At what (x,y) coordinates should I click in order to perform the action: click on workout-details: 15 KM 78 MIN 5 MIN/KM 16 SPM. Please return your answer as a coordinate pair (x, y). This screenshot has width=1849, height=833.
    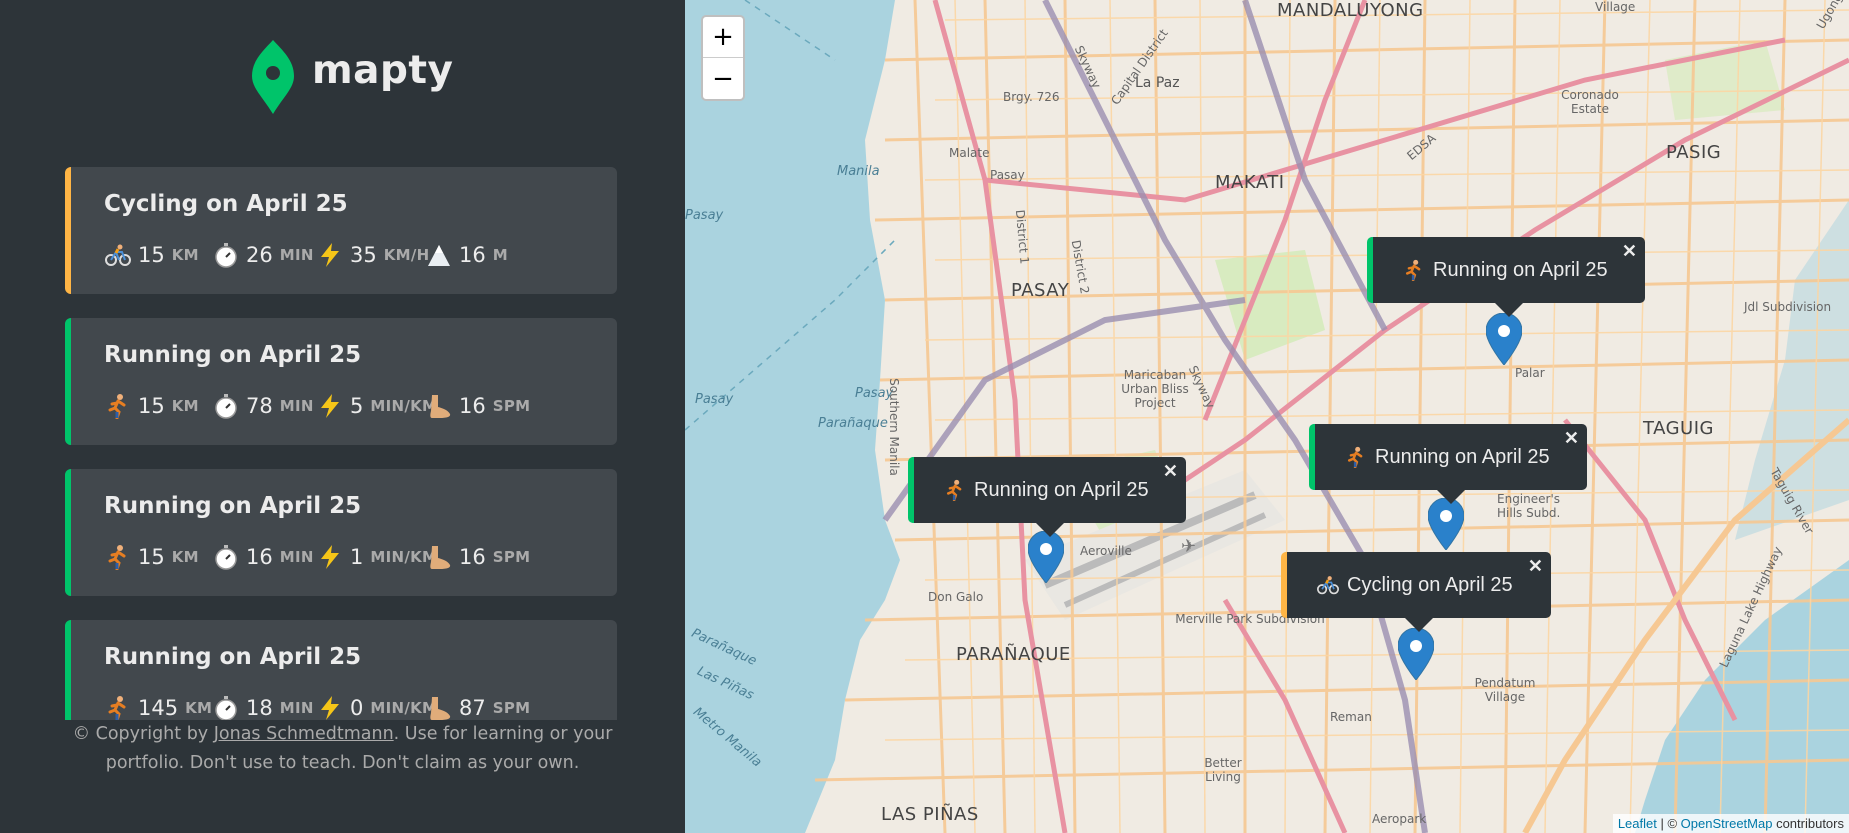
    Looking at the image, I should click on (360, 406).